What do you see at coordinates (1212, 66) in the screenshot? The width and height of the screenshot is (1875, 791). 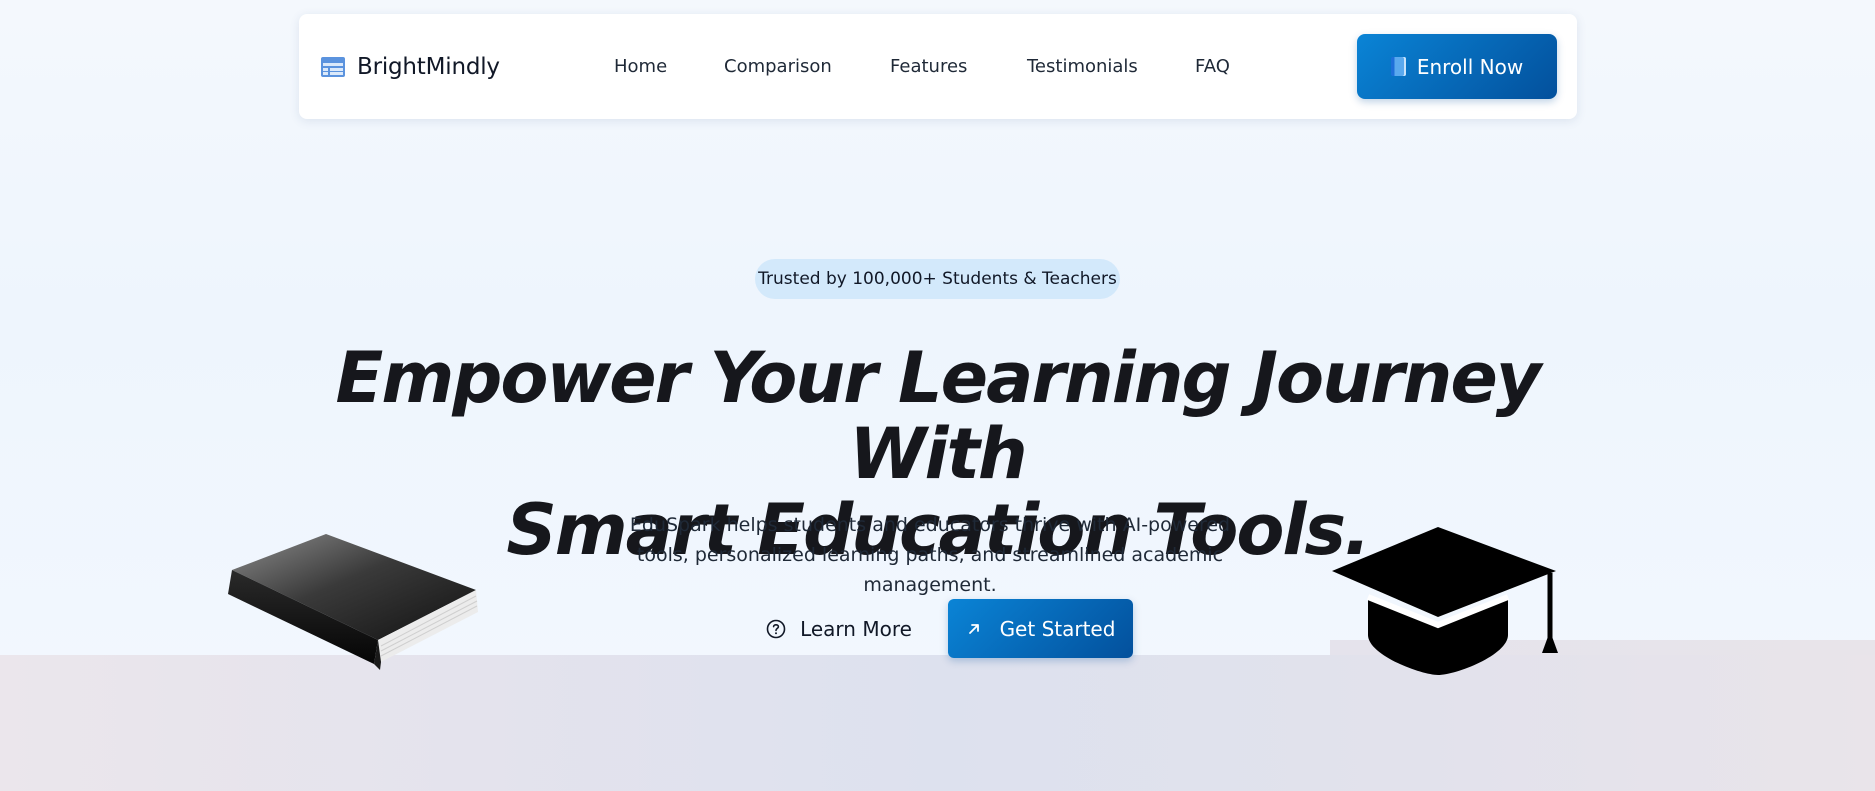 I see `nav-link-faq: FAQ` at bounding box center [1212, 66].